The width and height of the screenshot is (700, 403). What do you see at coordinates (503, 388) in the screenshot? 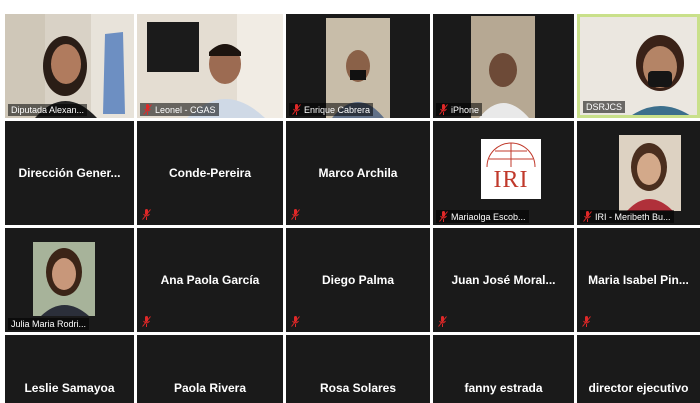
I see `participant-name: fanny estrada` at bounding box center [503, 388].